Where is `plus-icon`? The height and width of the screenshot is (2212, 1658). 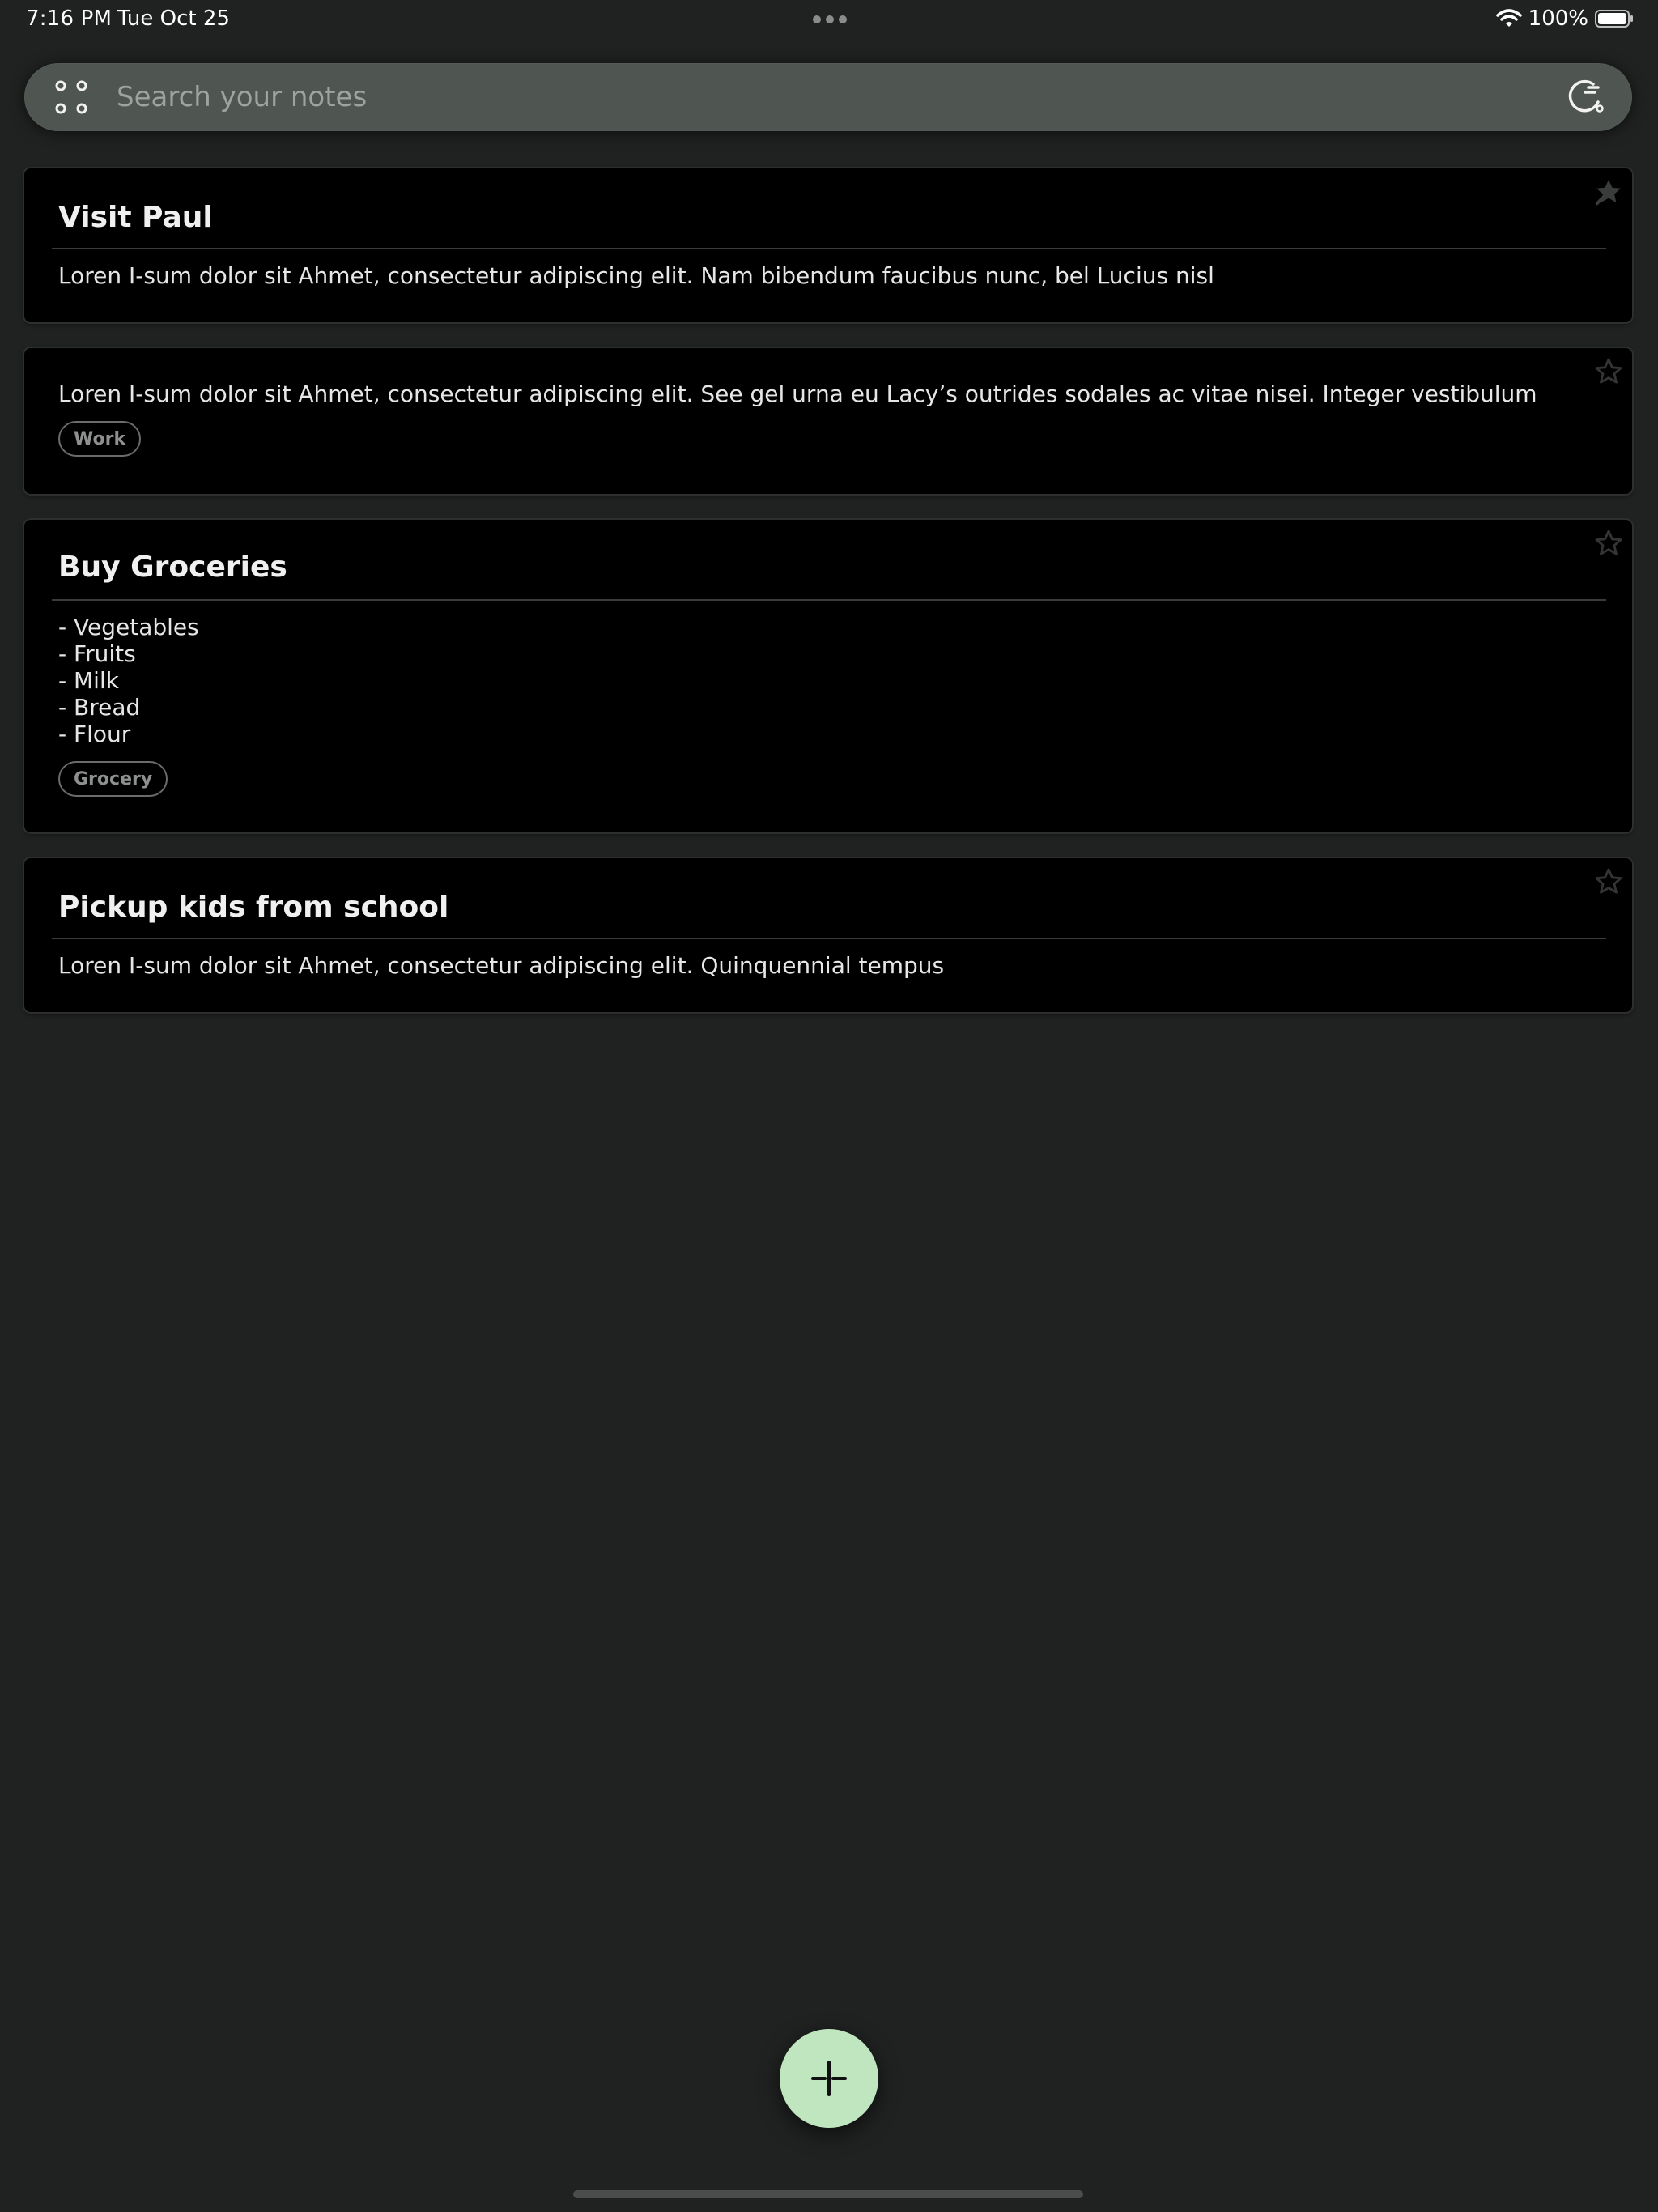
plus-icon is located at coordinates (829, 2079).